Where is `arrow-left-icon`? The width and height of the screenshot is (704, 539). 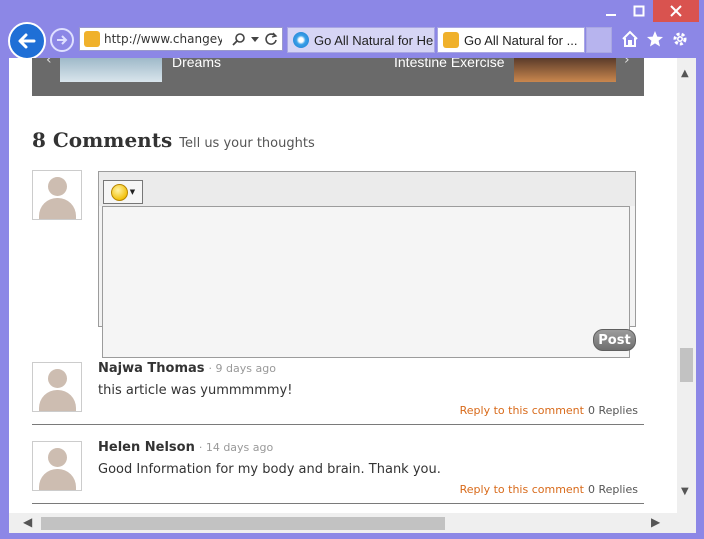
arrow-left-icon is located at coordinates (27, 41).